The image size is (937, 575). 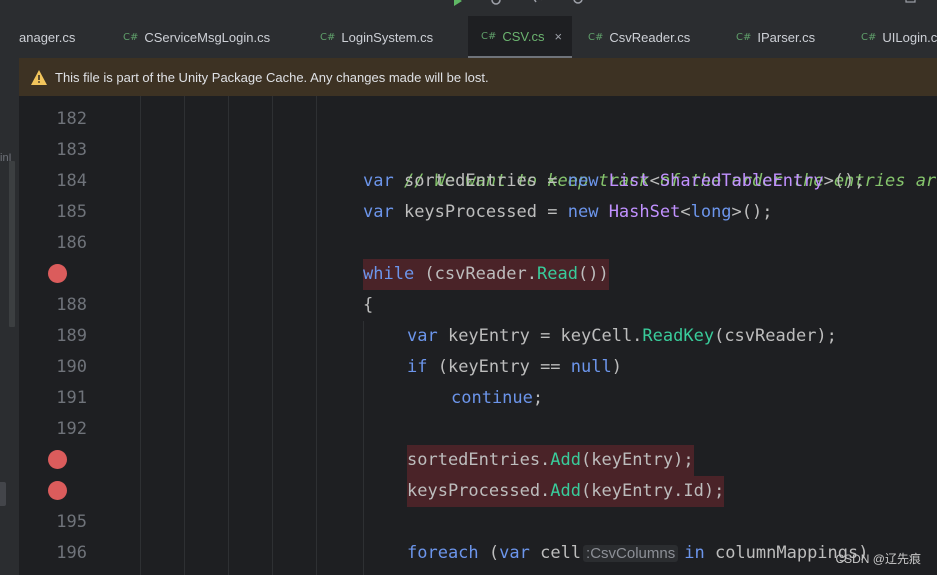 I want to click on line-number: 189, so click(x=71, y=336).